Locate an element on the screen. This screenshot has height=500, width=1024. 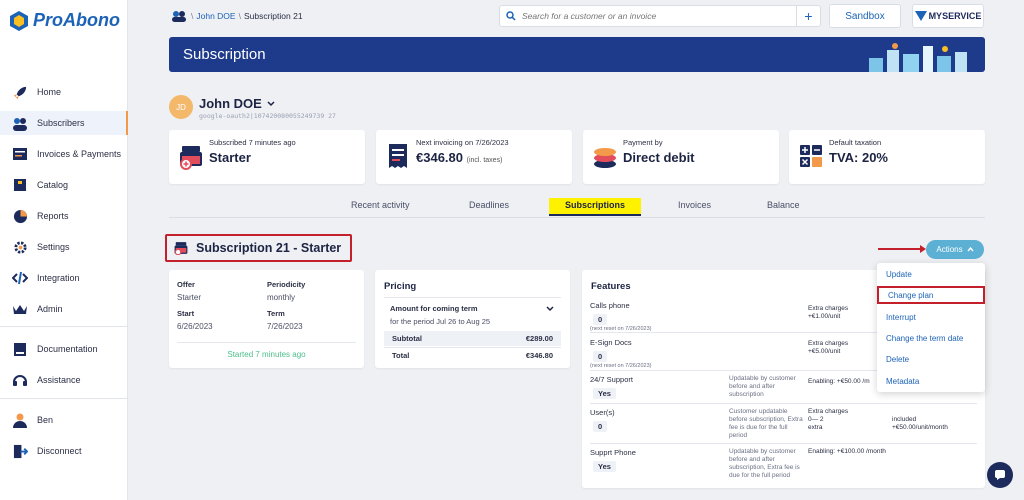
breadcrumb-current: Subscription 21 is located at coordinates (273, 16).